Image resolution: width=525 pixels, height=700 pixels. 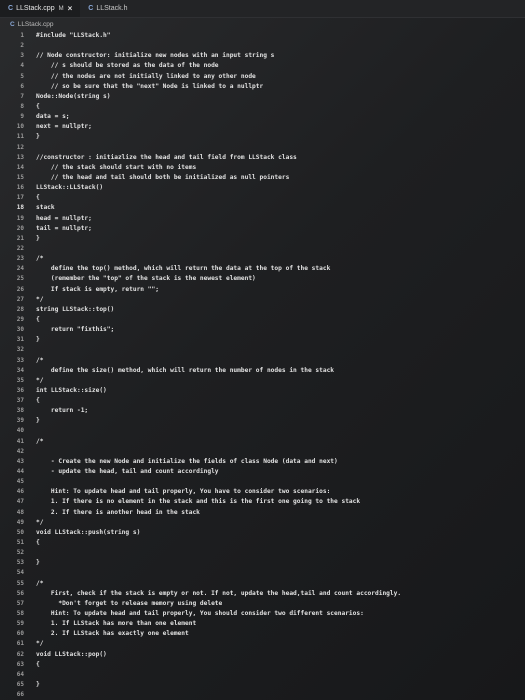 What do you see at coordinates (262, 300) in the screenshot?
I see `code-line: 27 */` at bounding box center [262, 300].